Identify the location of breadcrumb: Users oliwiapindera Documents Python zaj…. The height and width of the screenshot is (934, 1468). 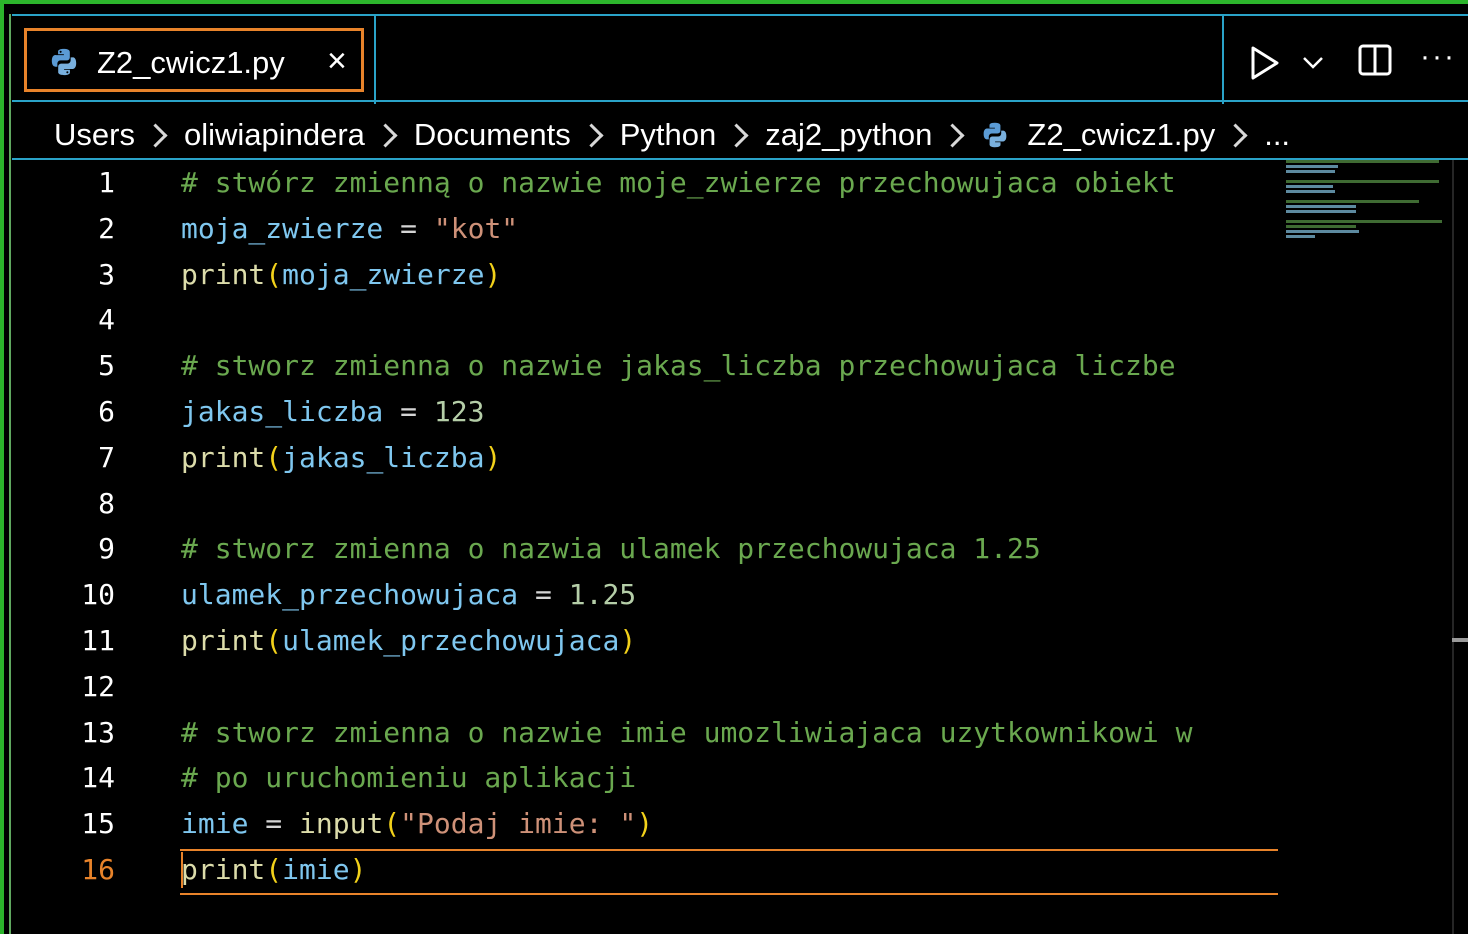
(672, 135).